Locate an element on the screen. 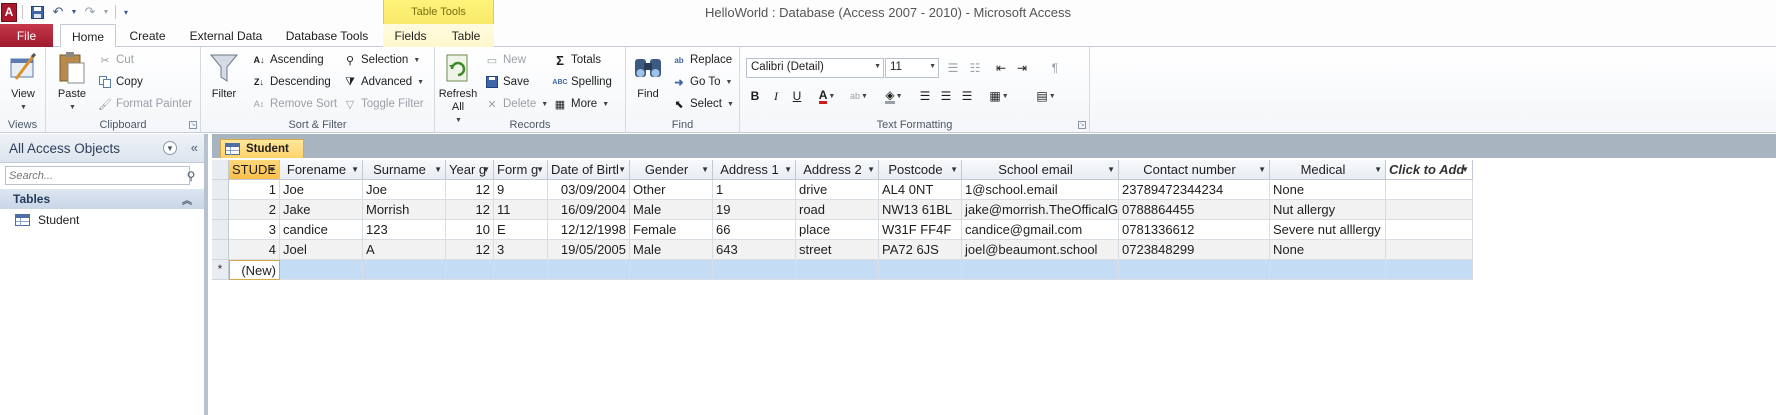 This screenshot has height=415, width=1776. table-cell: 9 is located at coordinates (521, 190).